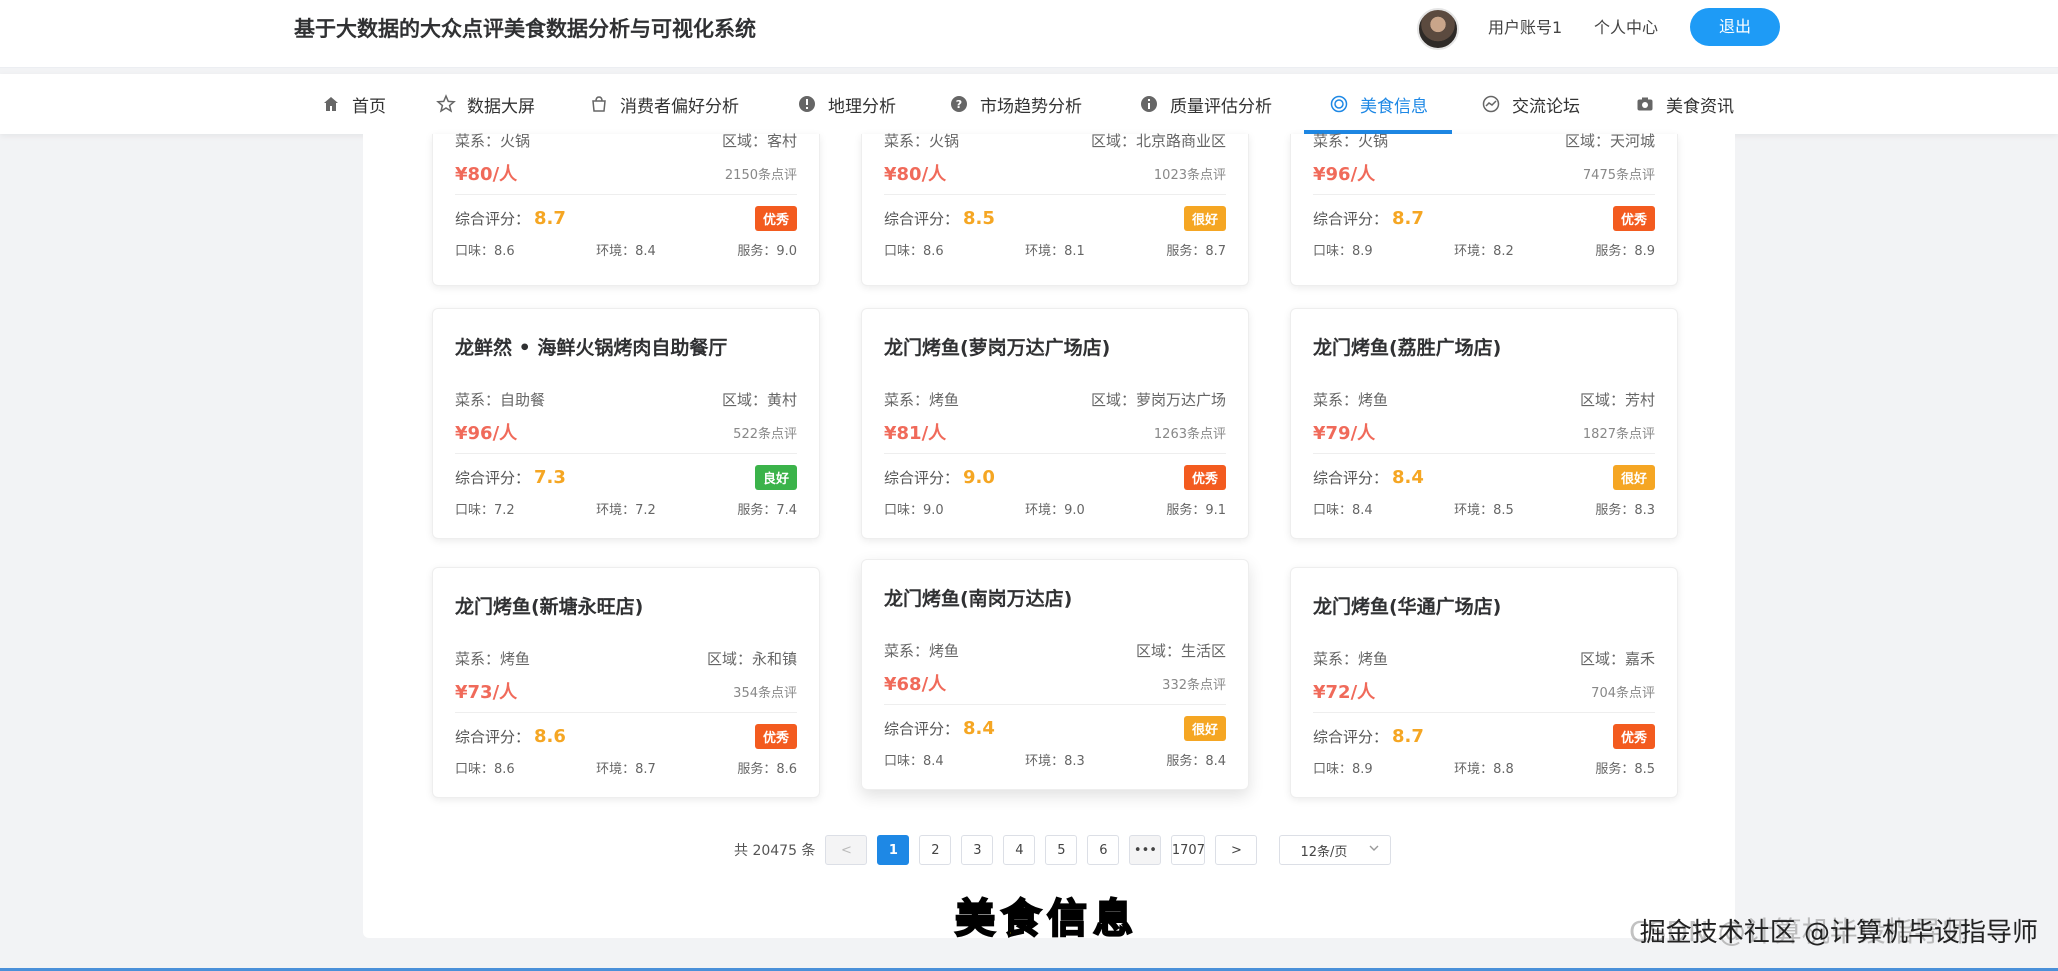  What do you see at coordinates (775, 477) in the screenshot?
I see `rating-badge: 良好` at bounding box center [775, 477].